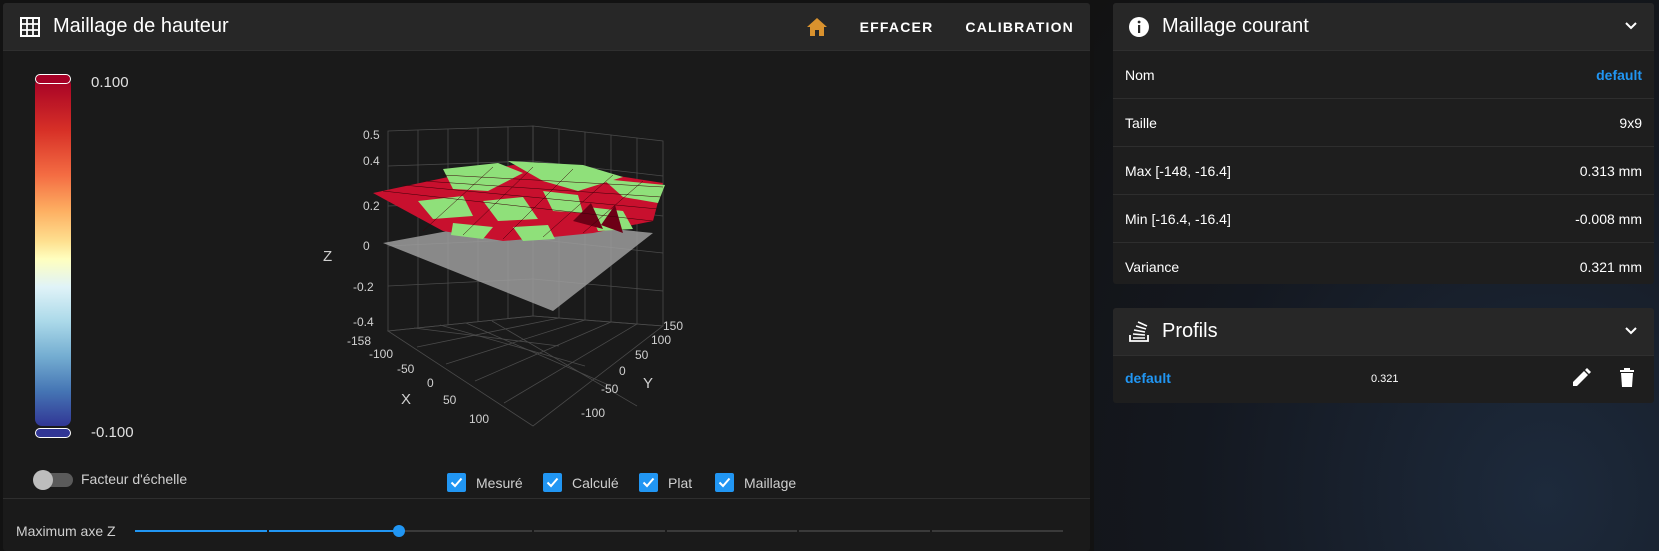 The height and width of the screenshot is (551, 1659). I want to click on profiles-header: Profils, so click(1383, 332).